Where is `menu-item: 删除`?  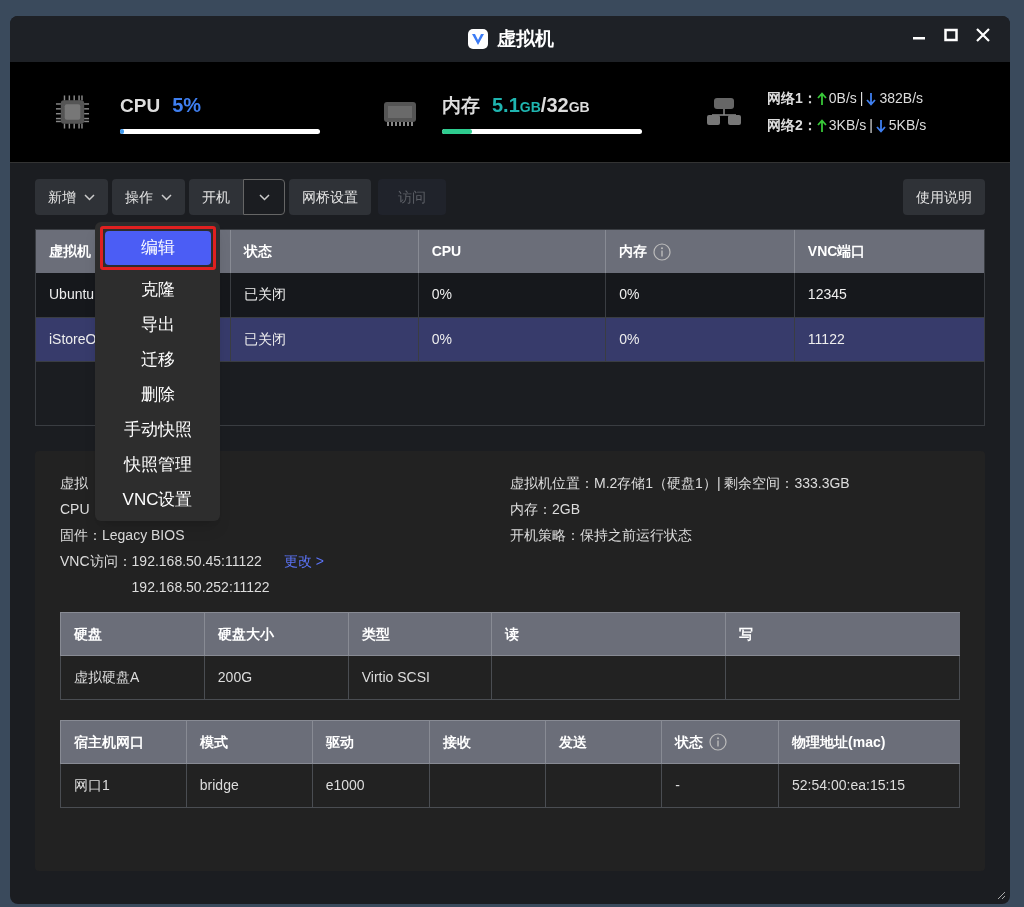 menu-item: 删除 is located at coordinates (157, 394).